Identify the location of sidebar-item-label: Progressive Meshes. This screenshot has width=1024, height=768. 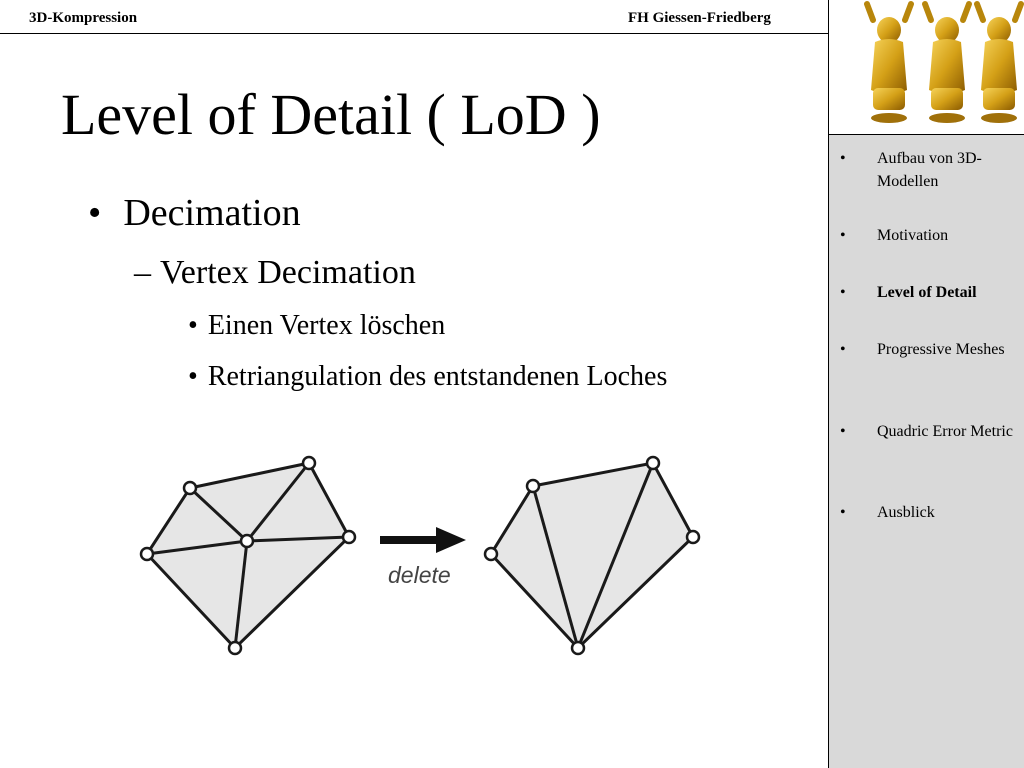
(941, 349).